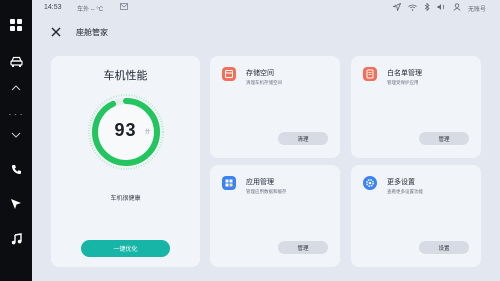 The height and width of the screenshot is (281, 500). What do you see at coordinates (370, 183) in the screenshot?
I see `settings-icon` at bounding box center [370, 183].